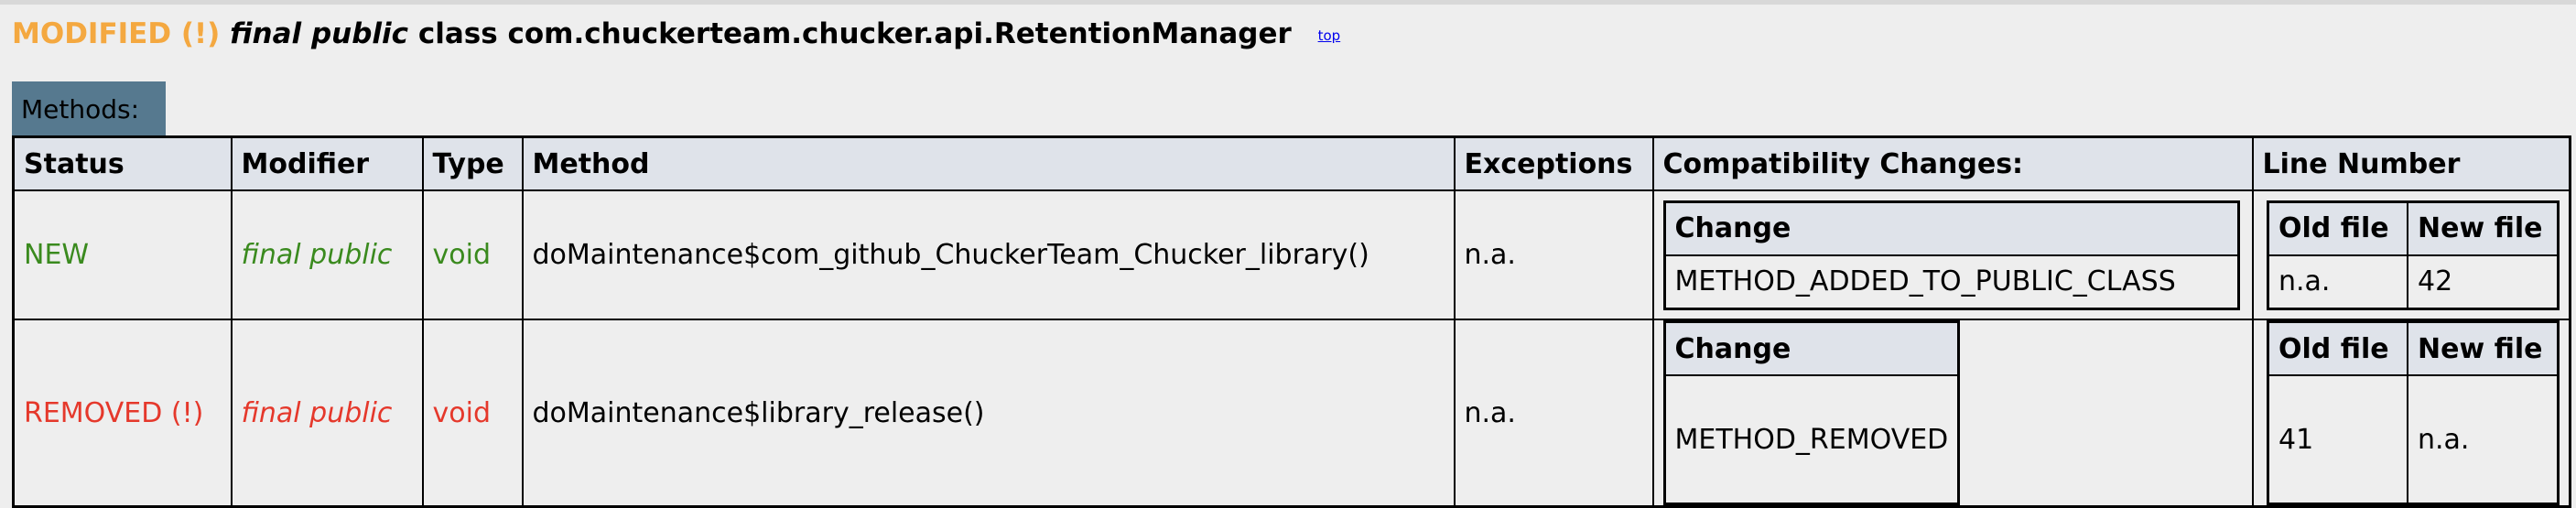 The image size is (2576, 508). I want to click on methods-section-label: Methods:, so click(89, 108).